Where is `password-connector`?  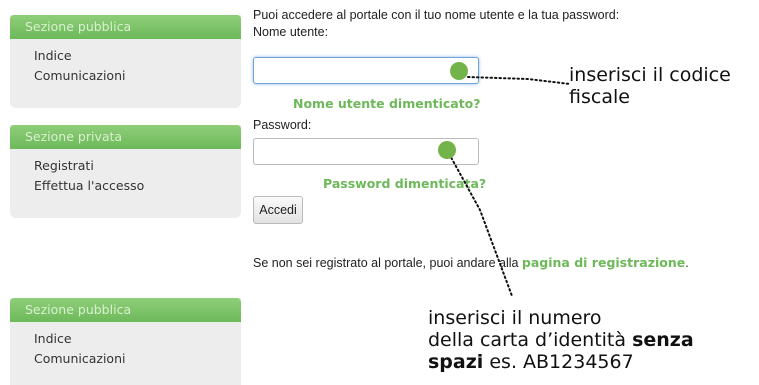
password-connector is located at coordinates (479, 223).